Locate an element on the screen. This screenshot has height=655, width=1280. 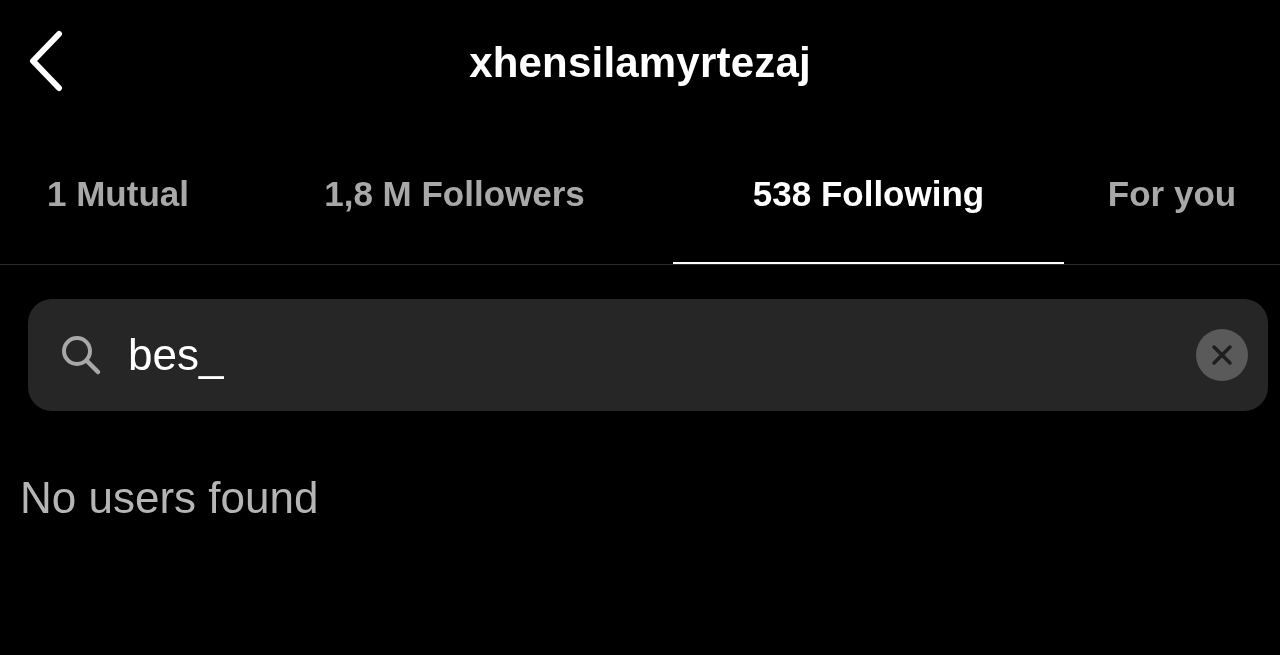
clear-button is located at coordinates (1222, 355).